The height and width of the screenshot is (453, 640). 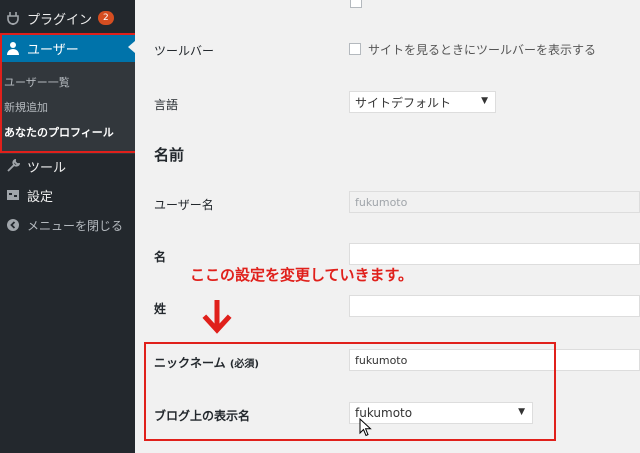 What do you see at coordinates (169, 155) in the screenshot?
I see `name-section-heading: 名前` at bounding box center [169, 155].